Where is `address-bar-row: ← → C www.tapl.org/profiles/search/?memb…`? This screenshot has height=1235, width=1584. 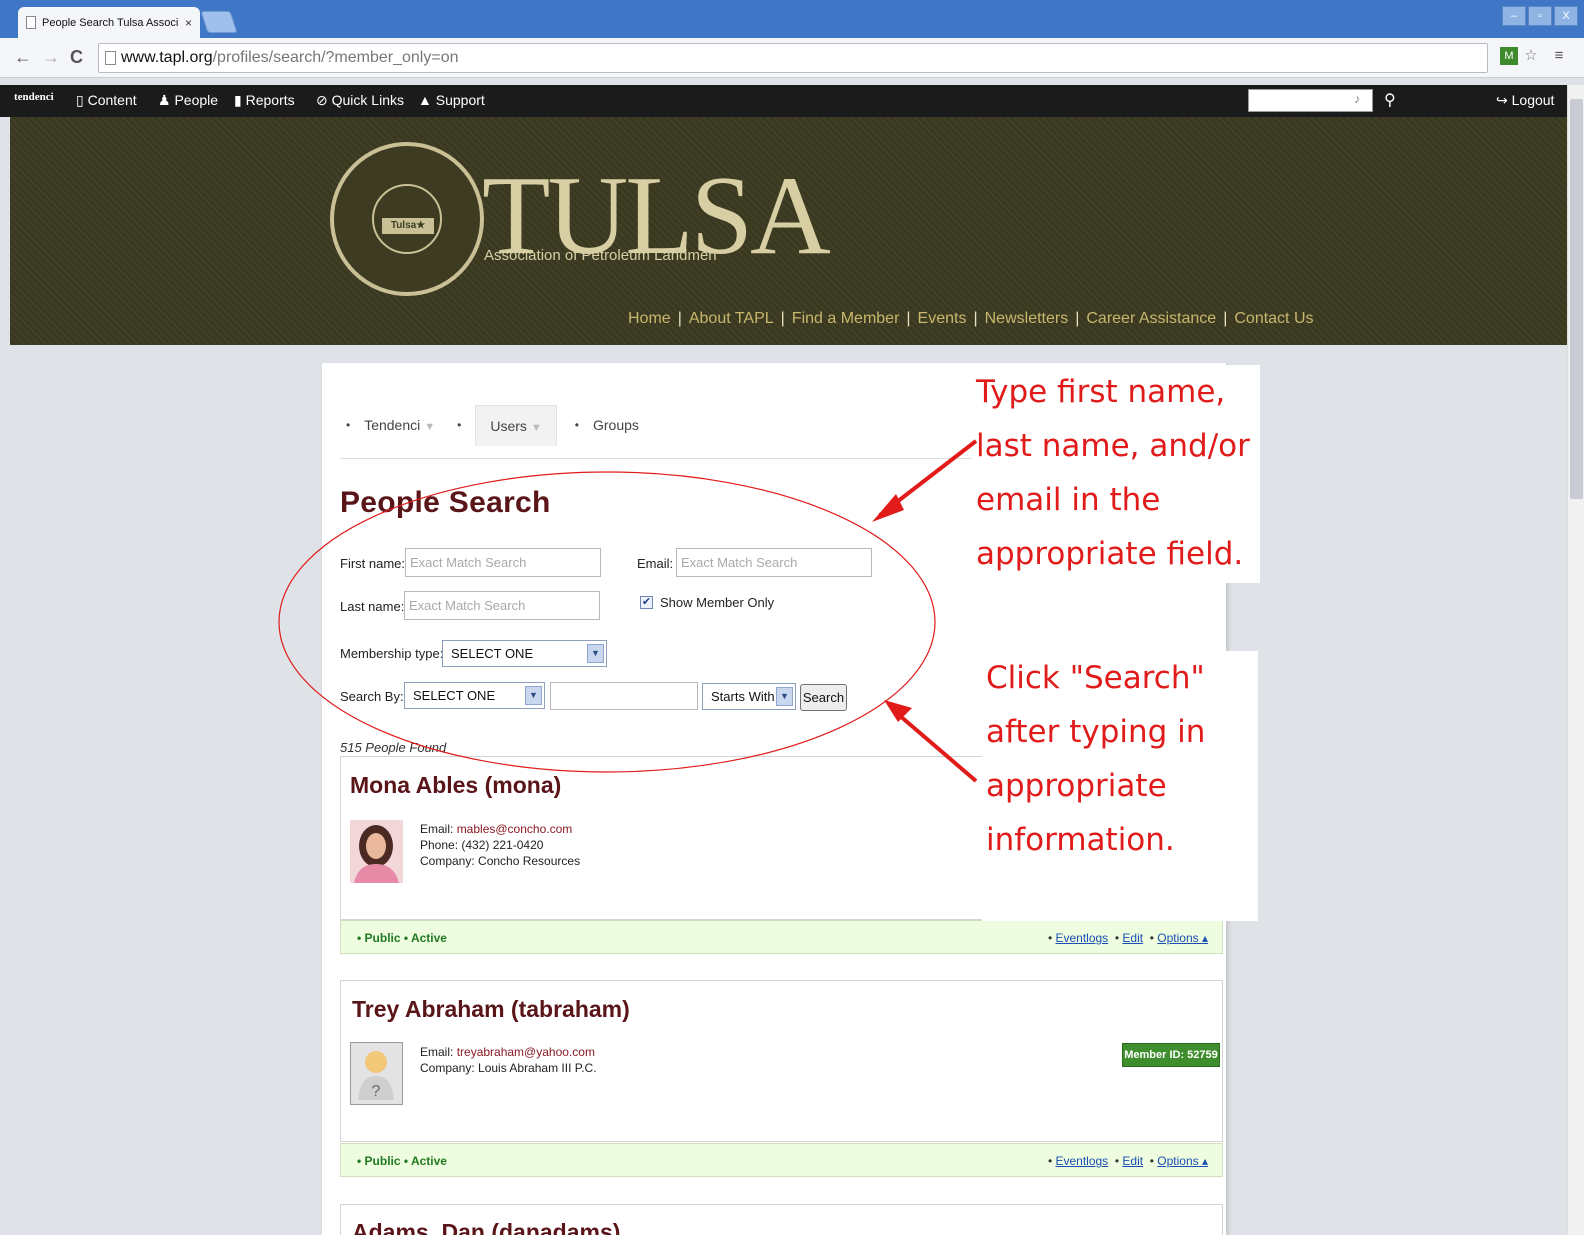 address-bar-row: ← → C www.tapl.org/profiles/search/?memb… is located at coordinates (792, 58).